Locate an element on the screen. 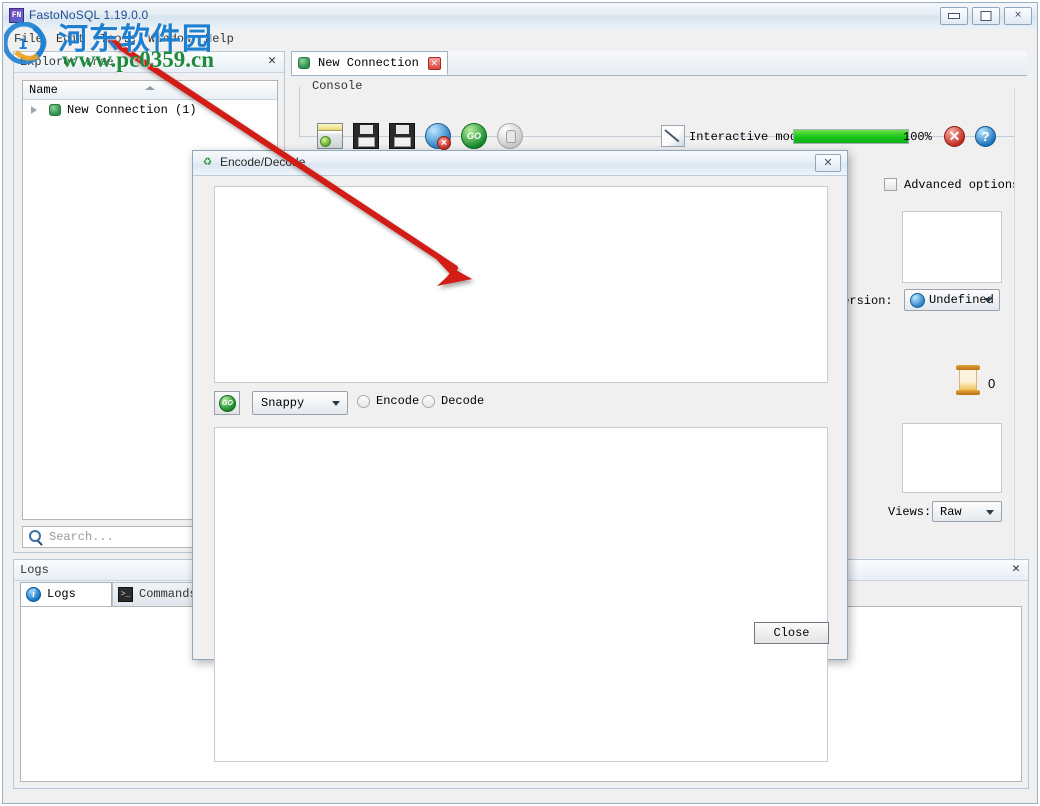 The image size is (1040, 806). new-window-icon is located at coordinates (330, 136).